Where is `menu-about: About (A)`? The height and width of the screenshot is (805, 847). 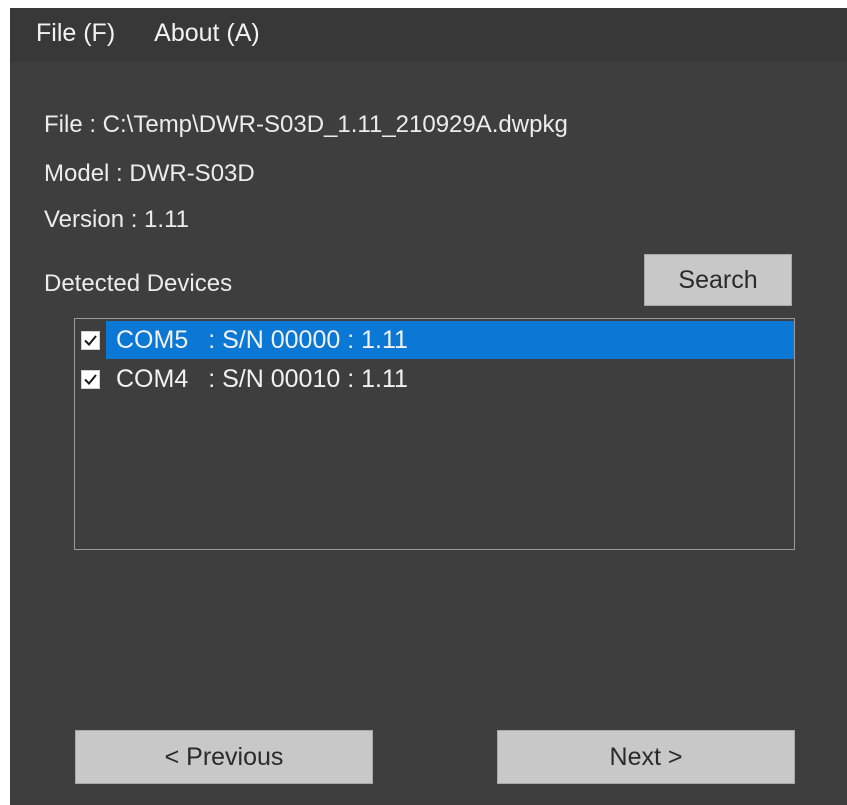
menu-about: About (A) is located at coordinates (207, 35).